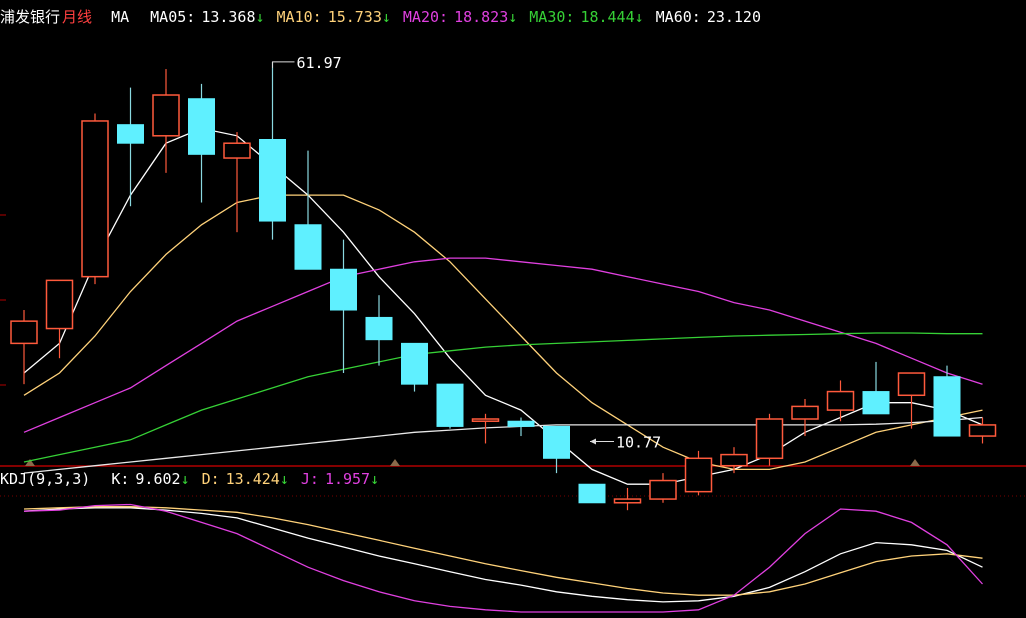  I want to click on period-label: 月线, so click(77, 17).